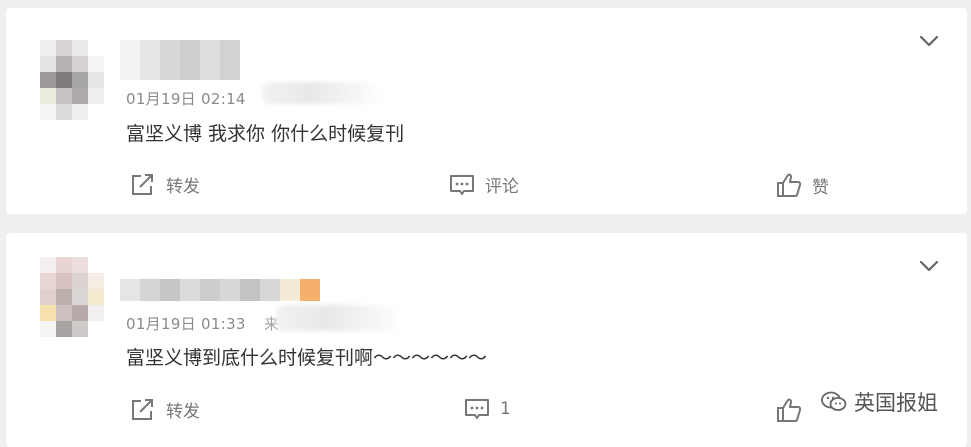  What do you see at coordinates (186, 99) in the screenshot?
I see `post-time: 01月19日 02:14` at bounding box center [186, 99].